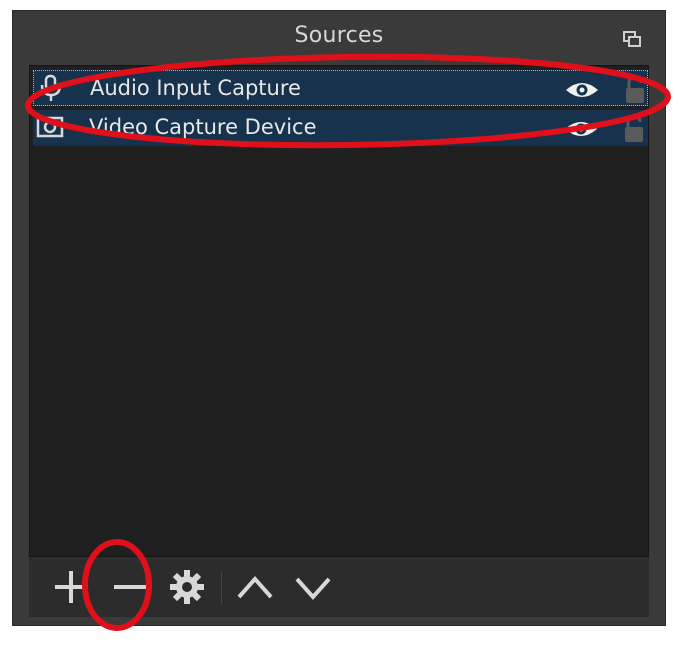  What do you see at coordinates (313, 587) in the screenshot?
I see `chevron-down-icon` at bounding box center [313, 587].